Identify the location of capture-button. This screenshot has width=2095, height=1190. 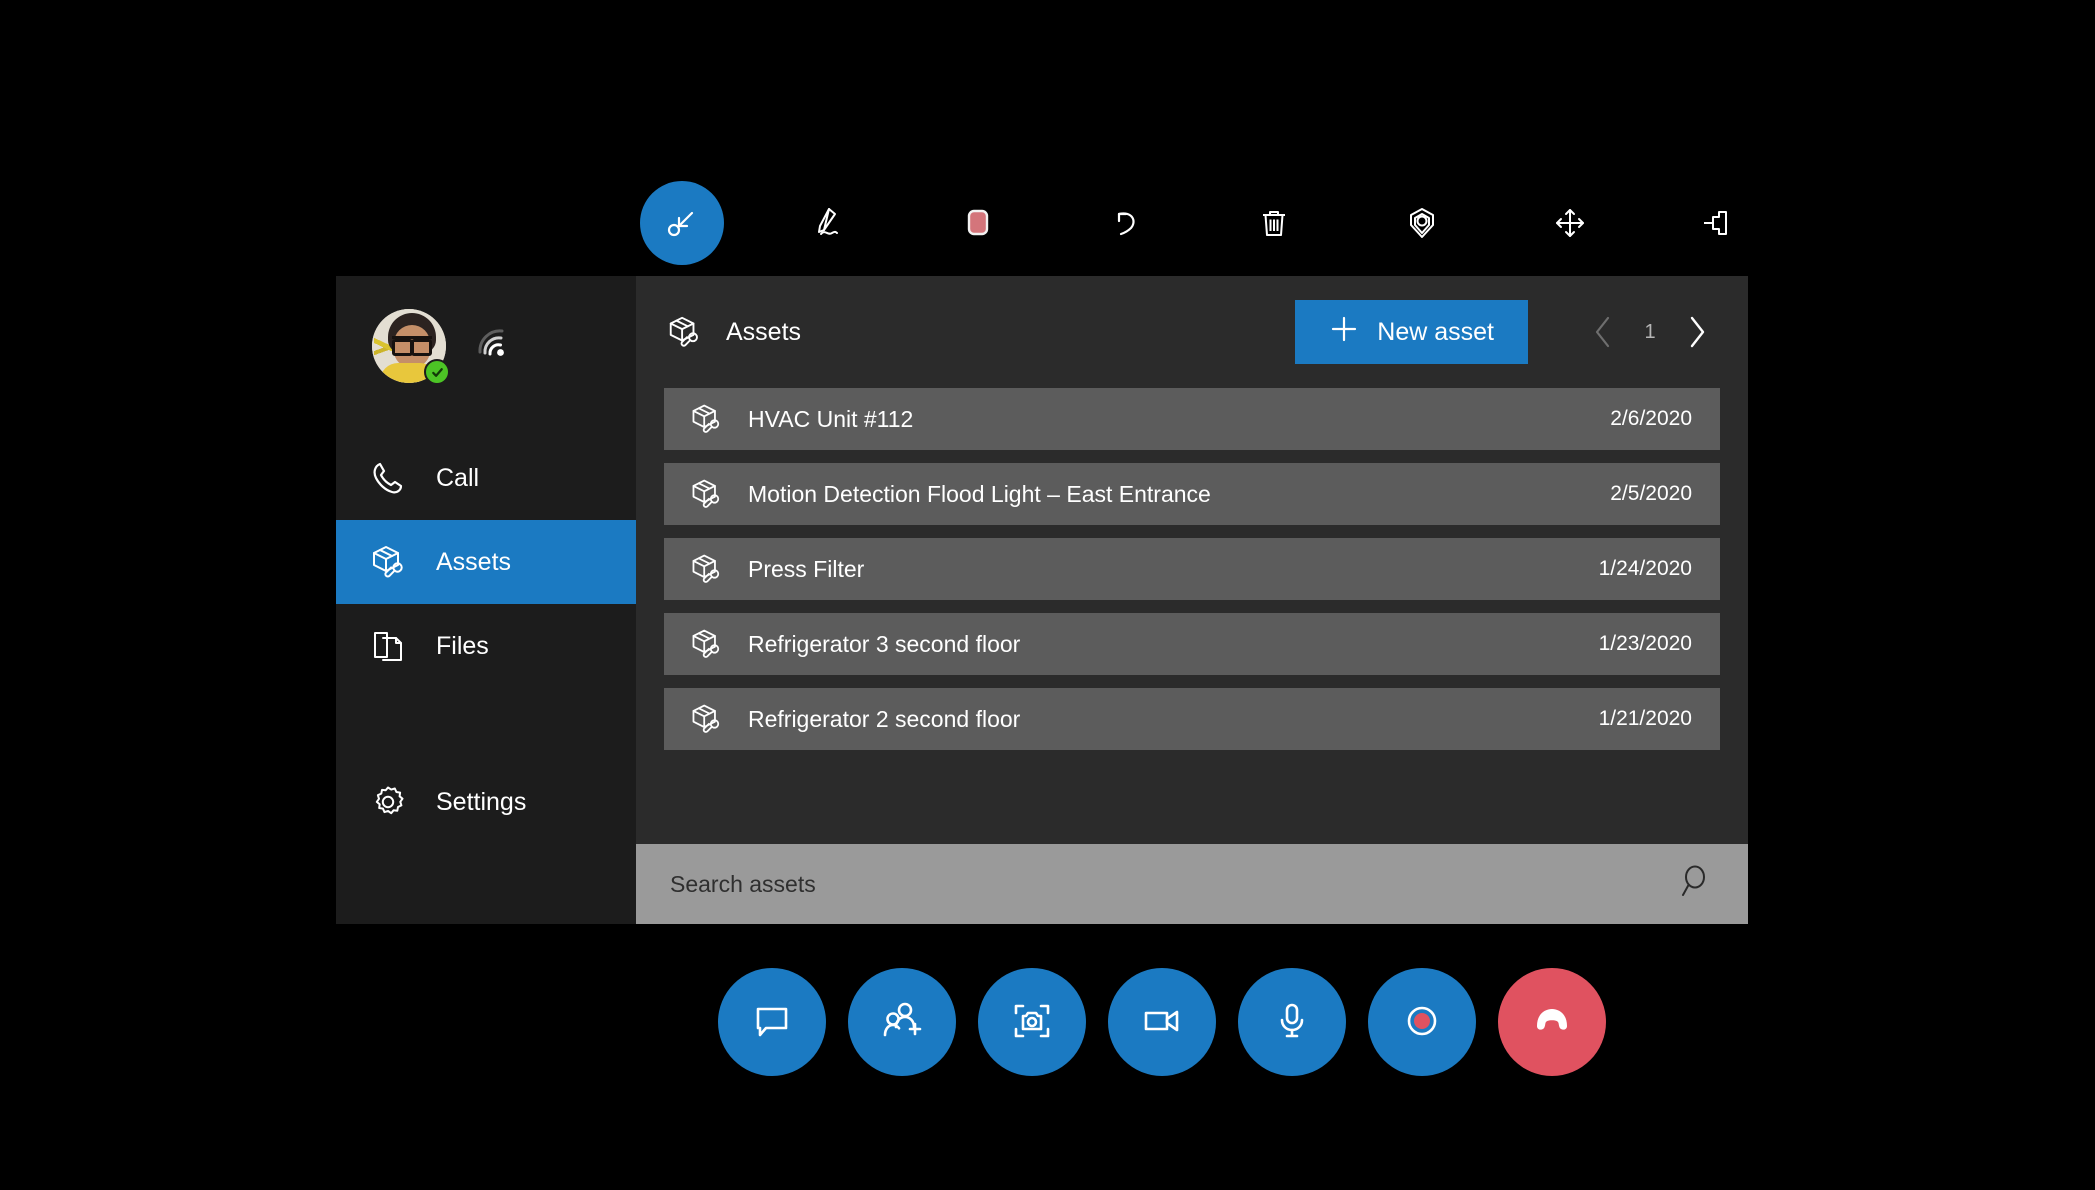
(1032, 1022).